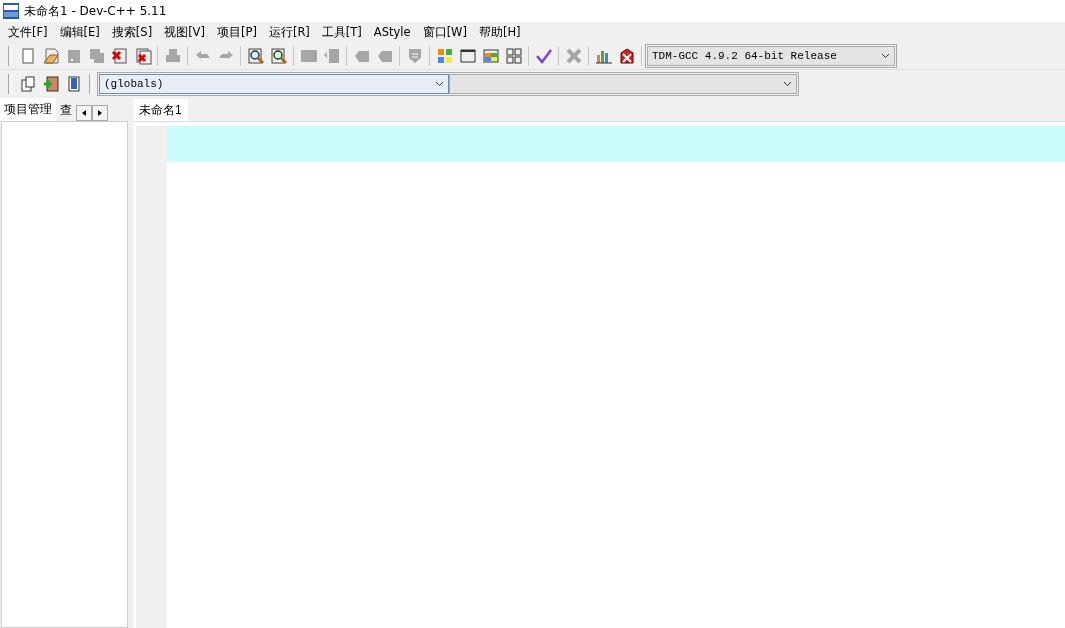  What do you see at coordinates (184, 32) in the screenshot?
I see `menu-item: 视图[V]` at bounding box center [184, 32].